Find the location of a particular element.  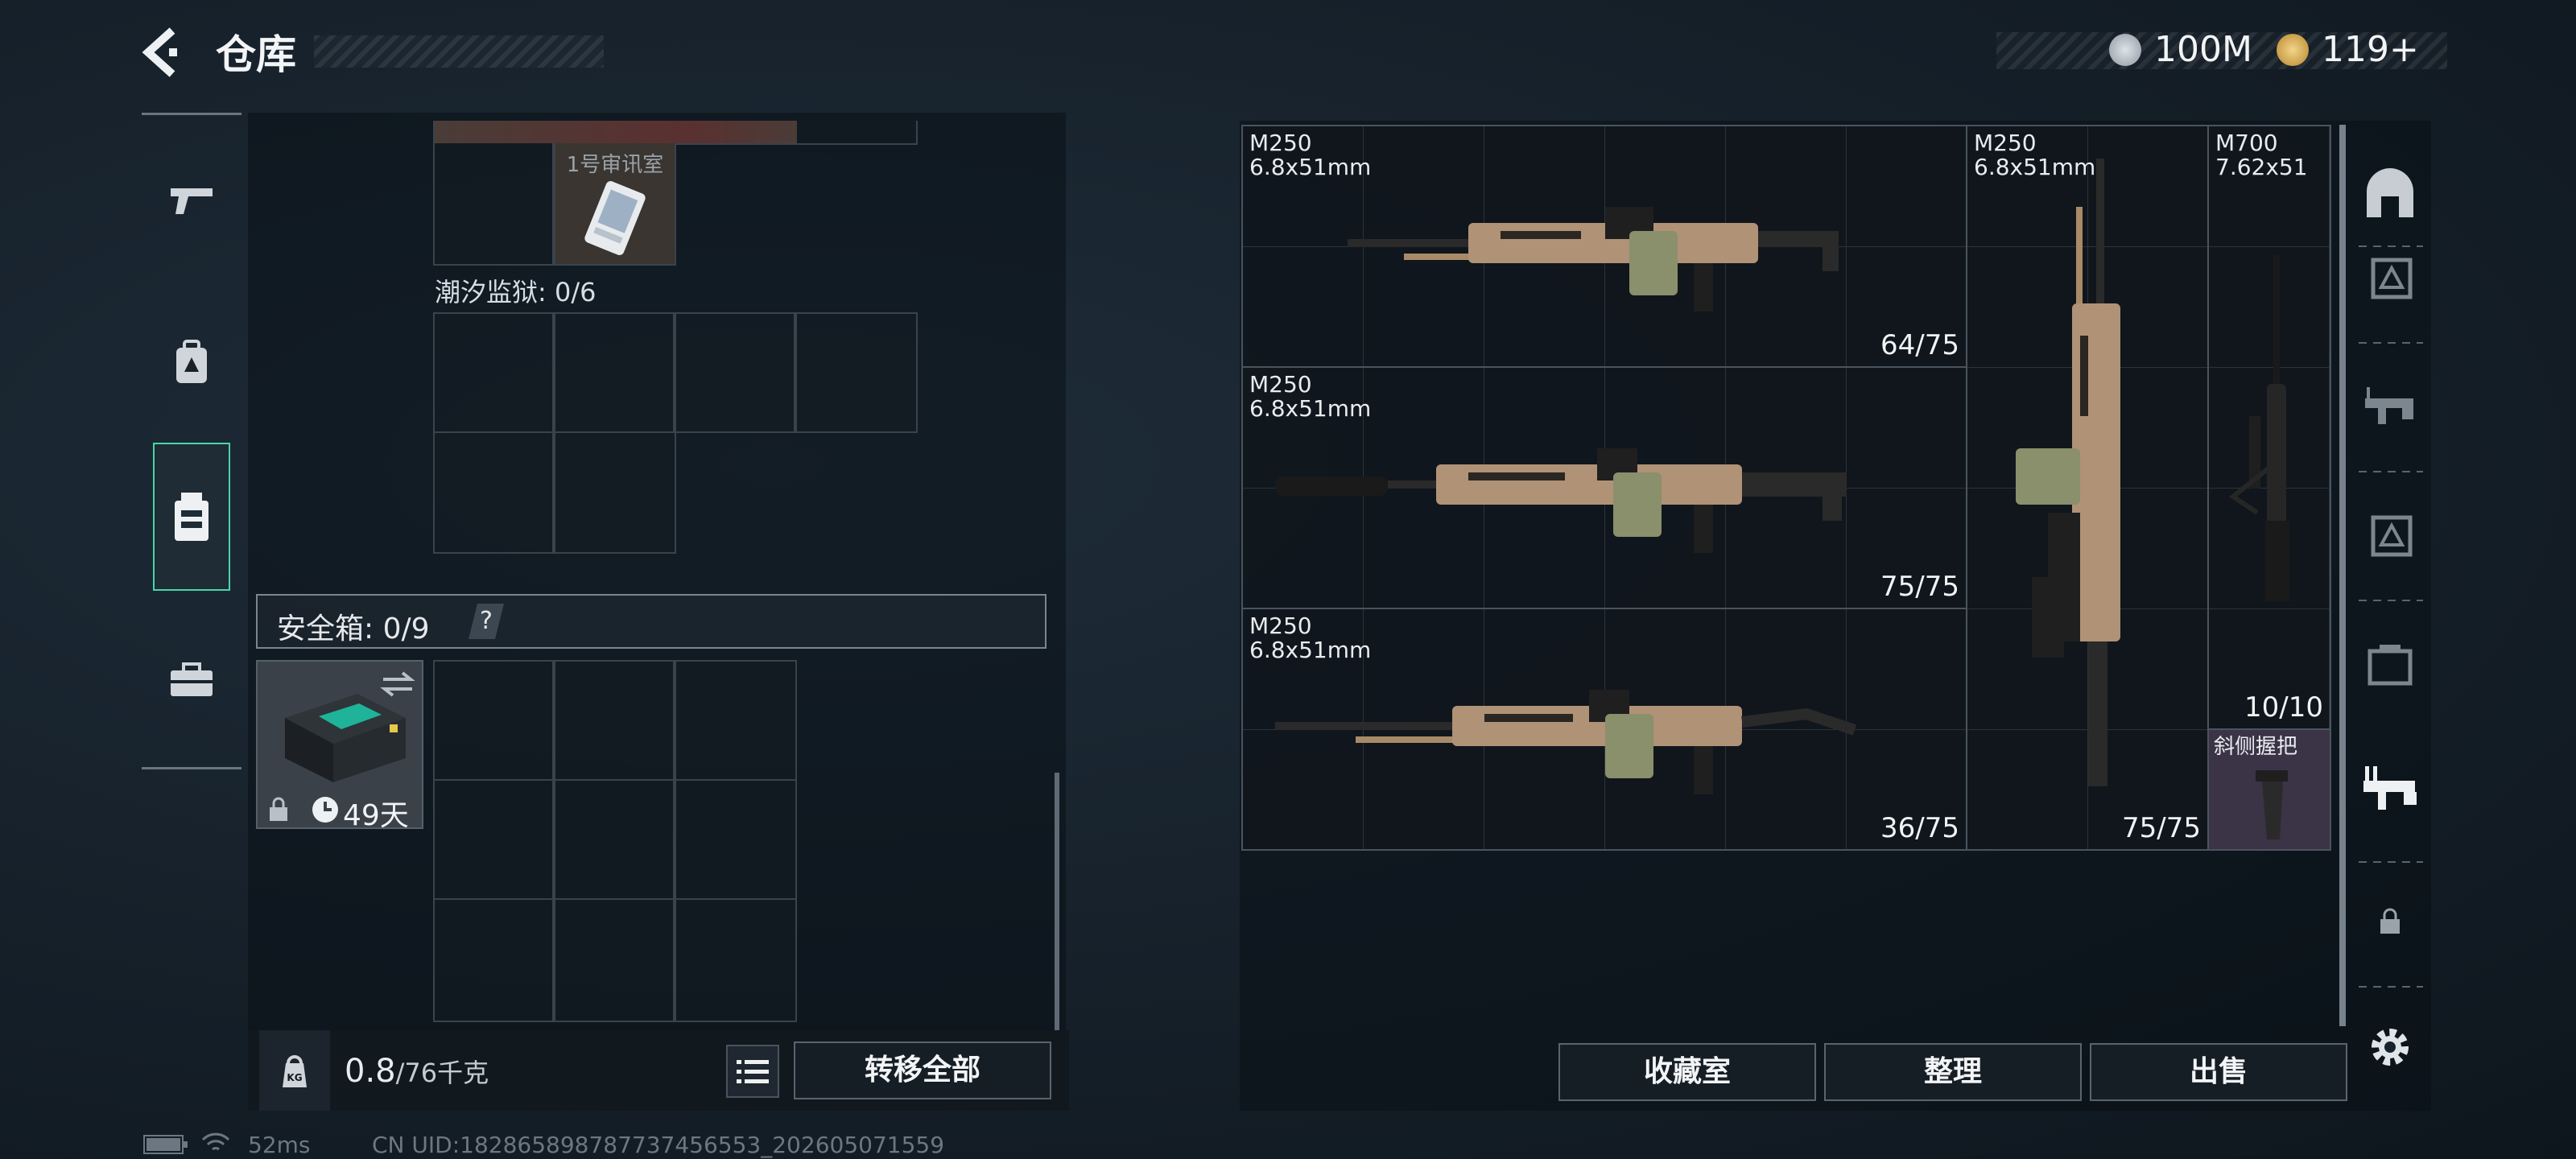

warehouse-item-m250: M250 6.8x51mm 36/75 is located at coordinates (1604, 729).